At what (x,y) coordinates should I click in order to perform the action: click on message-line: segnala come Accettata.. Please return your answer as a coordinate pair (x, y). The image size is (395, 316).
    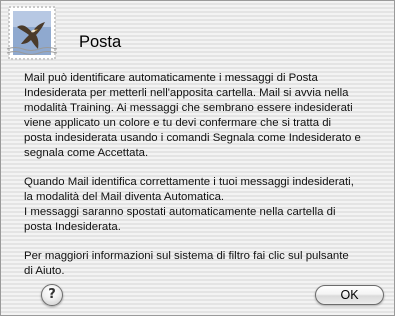
    Looking at the image, I should click on (86, 153).